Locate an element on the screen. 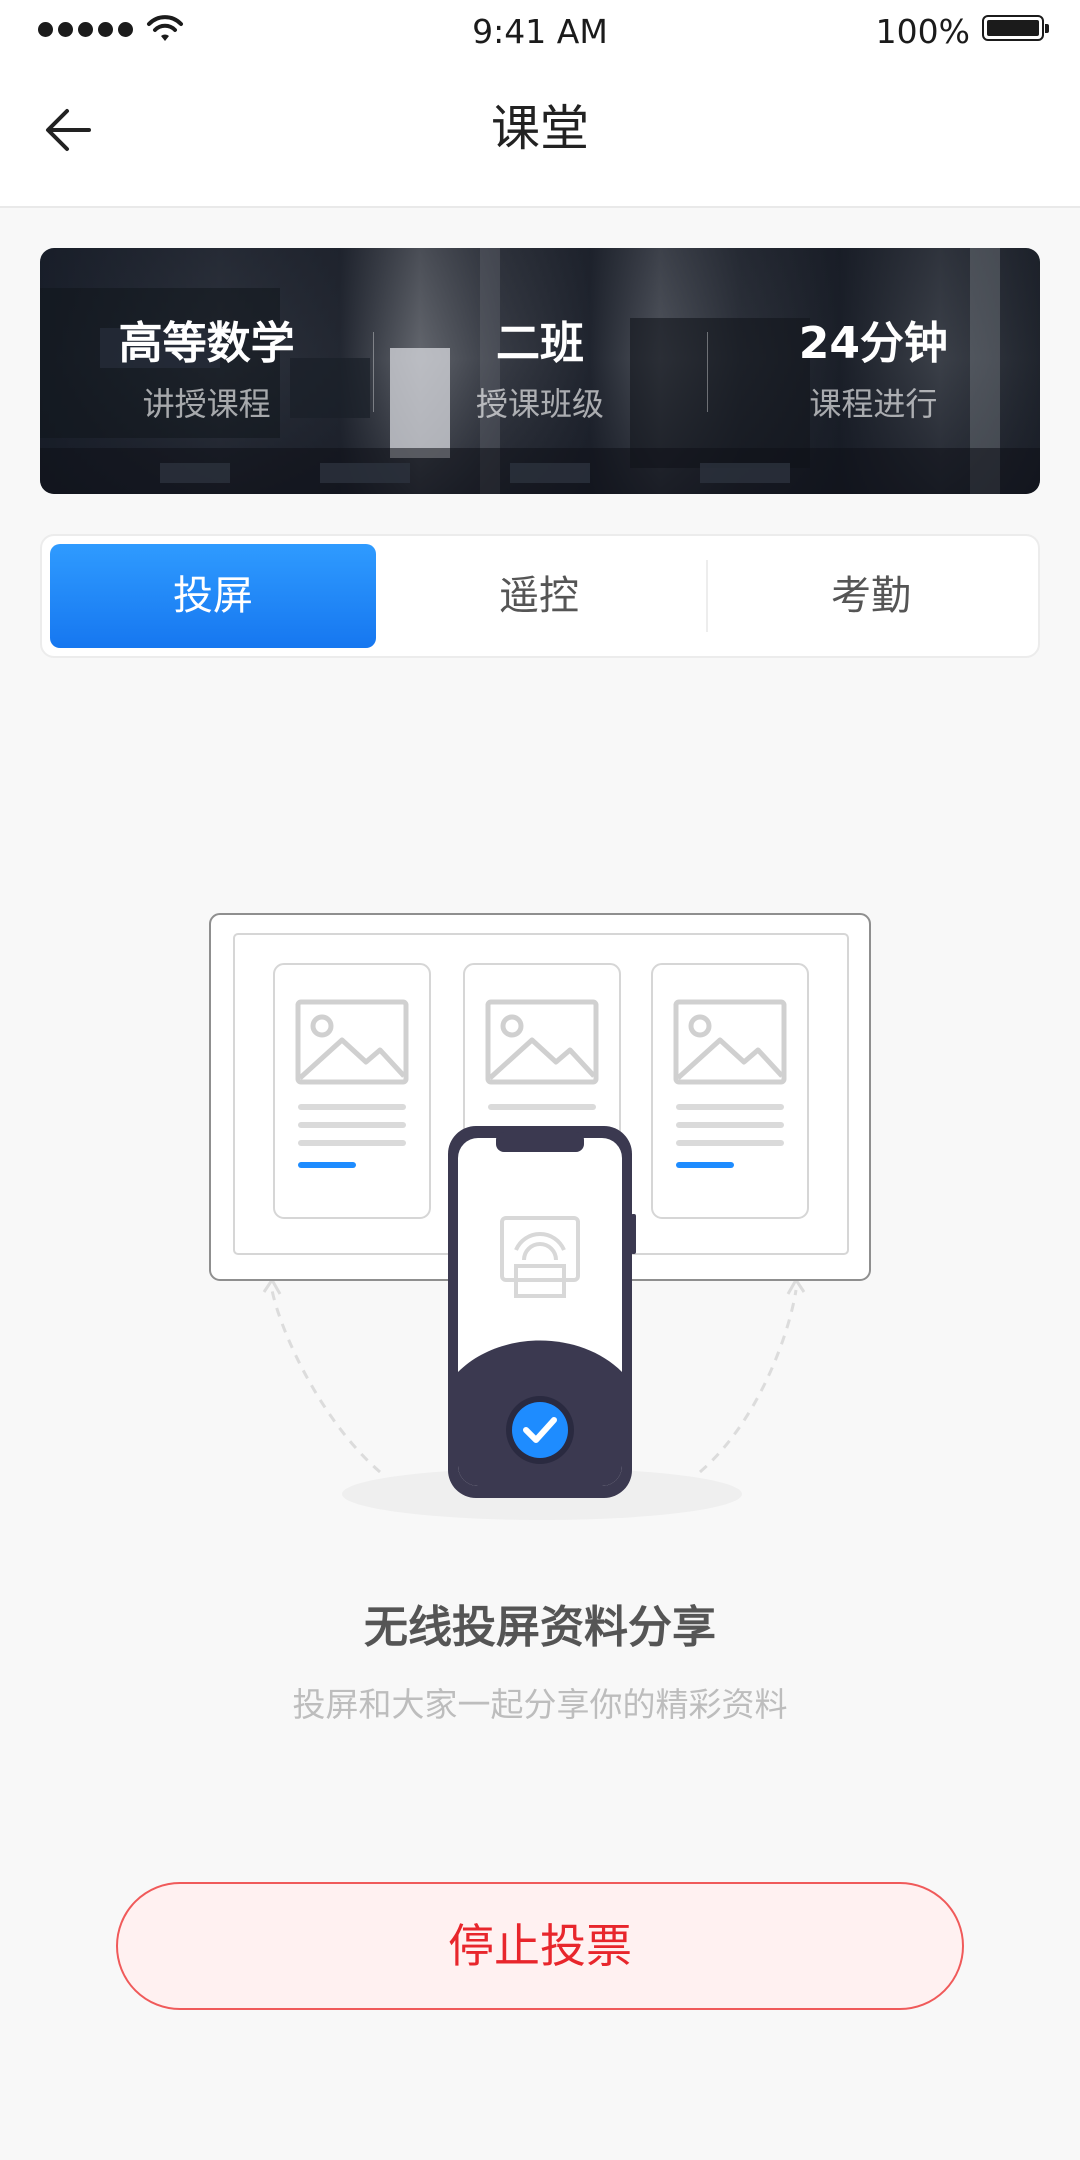 The width and height of the screenshot is (1080, 2160). page-title: 课堂 is located at coordinates (539, 128).